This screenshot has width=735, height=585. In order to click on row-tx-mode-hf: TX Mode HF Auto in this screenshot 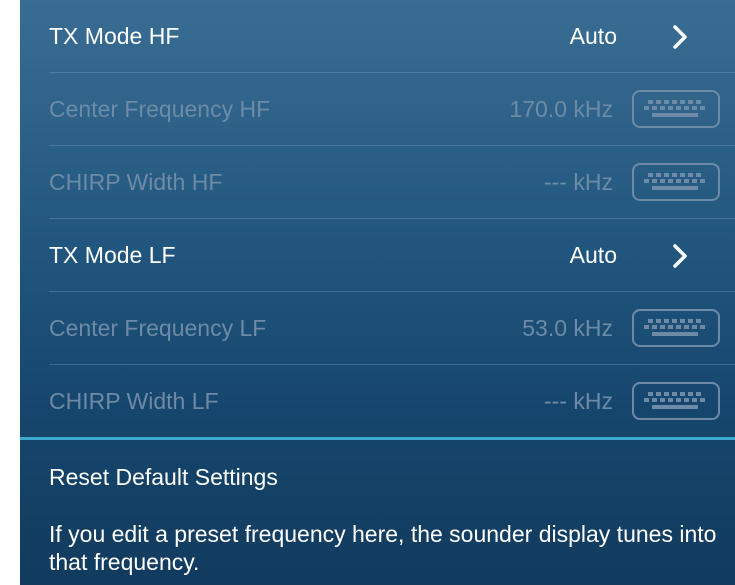, I will do `click(377, 36)`.